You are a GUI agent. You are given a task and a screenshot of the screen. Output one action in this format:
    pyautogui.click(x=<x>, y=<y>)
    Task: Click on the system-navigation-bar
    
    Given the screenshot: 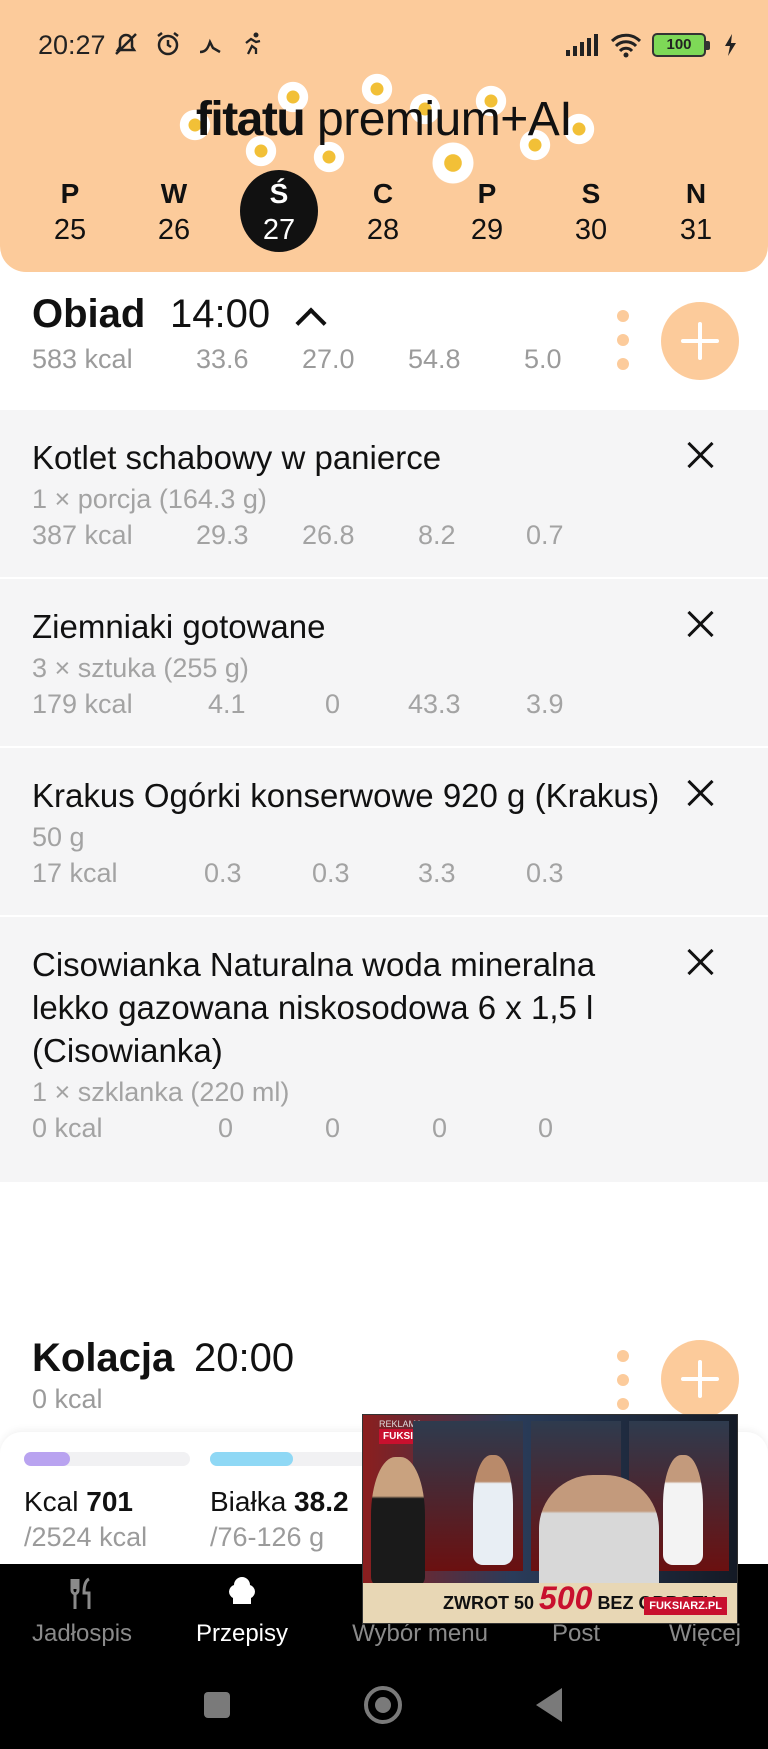 What is the action you would take?
    pyautogui.click(x=384, y=1706)
    